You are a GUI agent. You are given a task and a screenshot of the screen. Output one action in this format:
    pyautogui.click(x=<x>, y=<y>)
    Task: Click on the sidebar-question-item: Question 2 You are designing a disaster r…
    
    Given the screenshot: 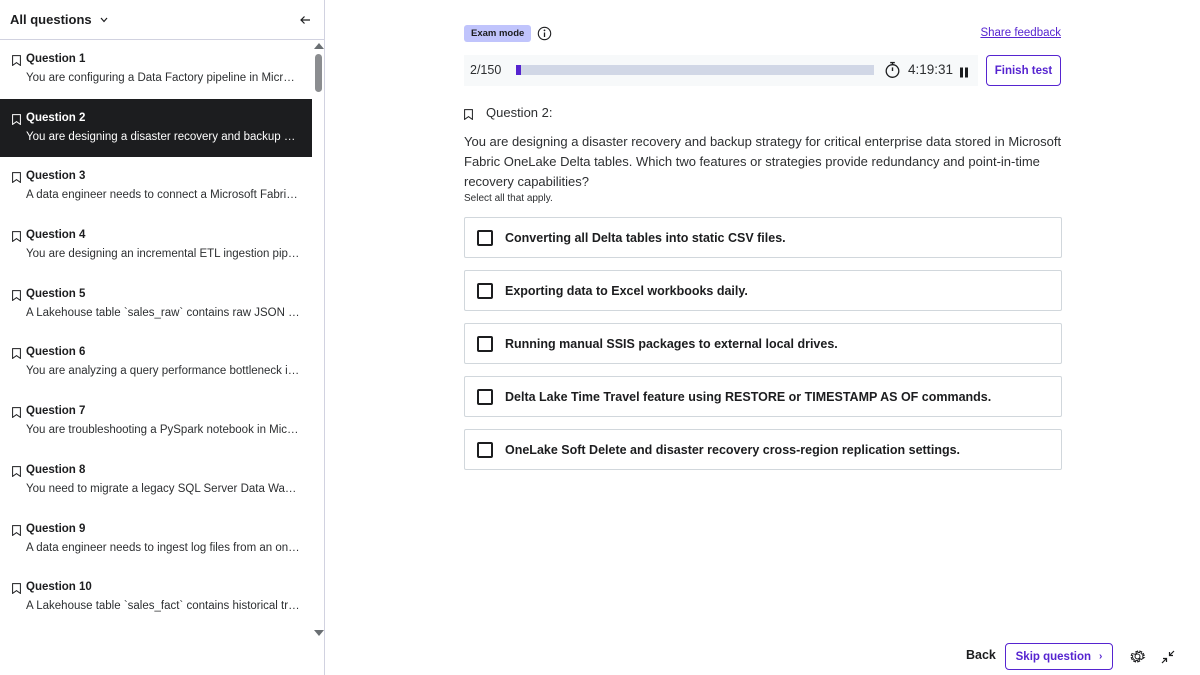 What is the action you would take?
    pyautogui.click(x=156, y=128)
    